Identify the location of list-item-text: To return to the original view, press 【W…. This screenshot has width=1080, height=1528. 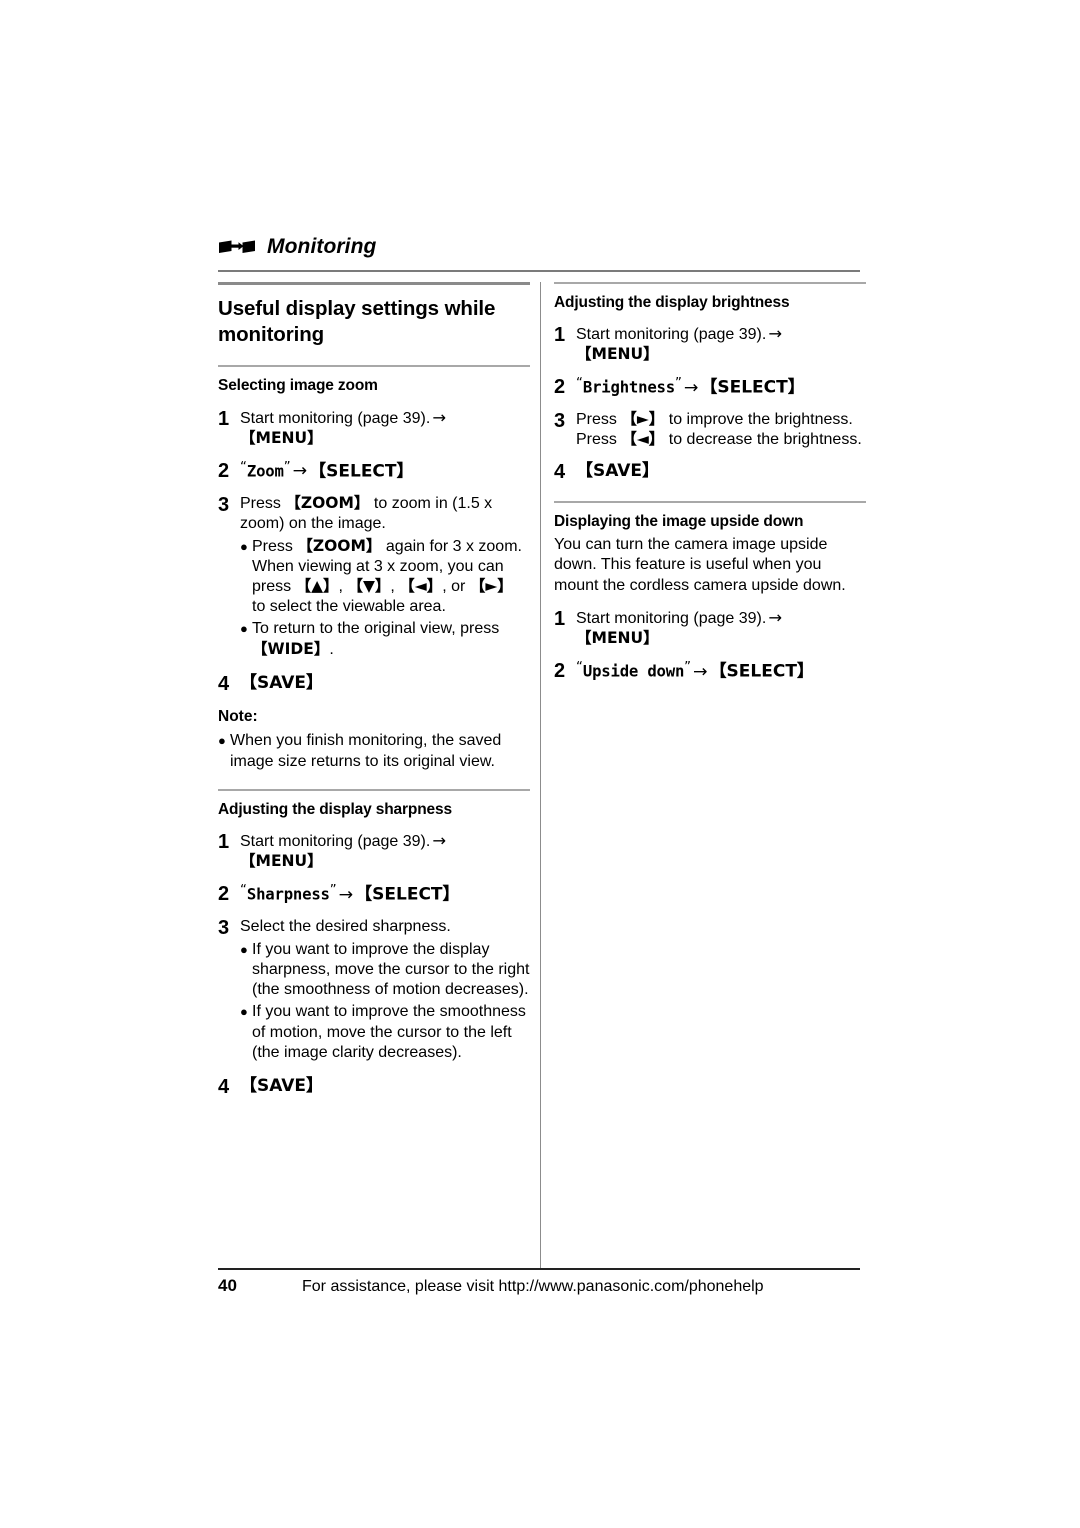
(391, 639).